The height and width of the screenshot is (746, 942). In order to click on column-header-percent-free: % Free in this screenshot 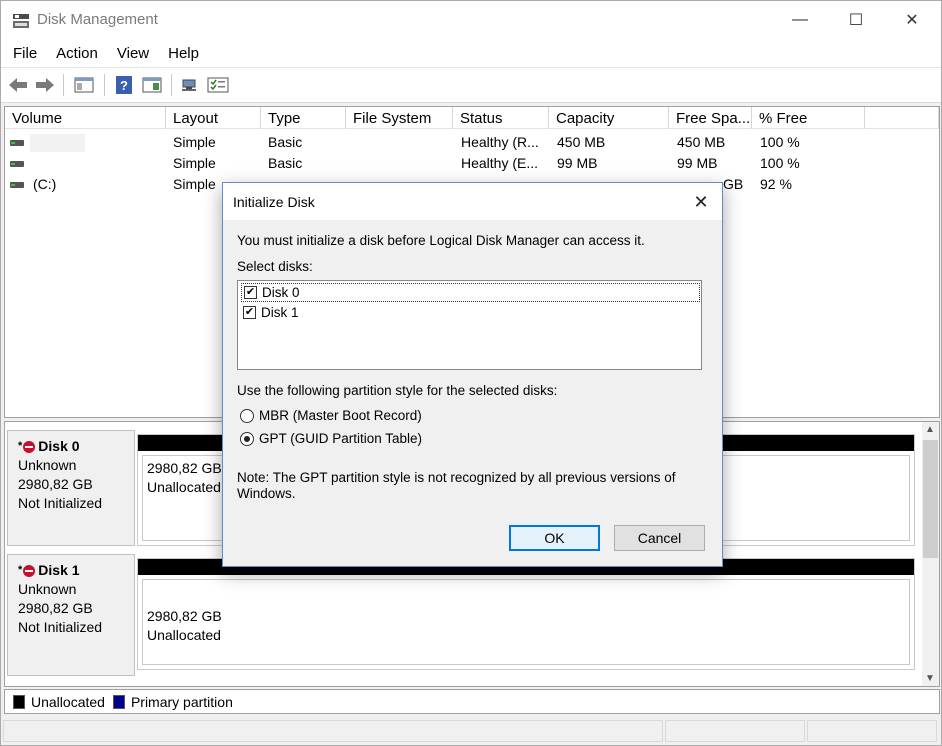, I will do `click(808, 118)`.